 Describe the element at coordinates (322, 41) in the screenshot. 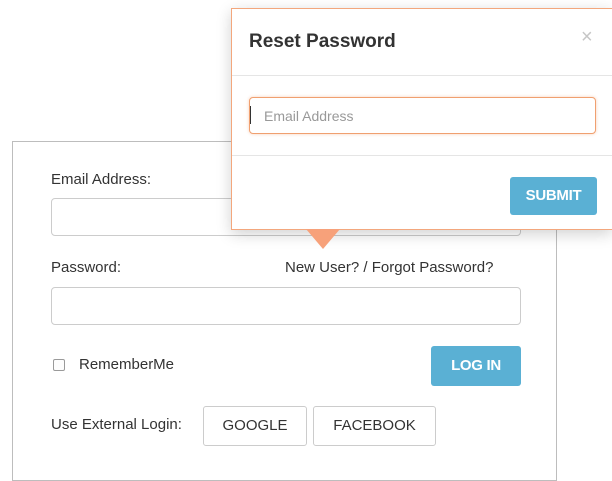

I see `popover-title: Reset Password` at that location.